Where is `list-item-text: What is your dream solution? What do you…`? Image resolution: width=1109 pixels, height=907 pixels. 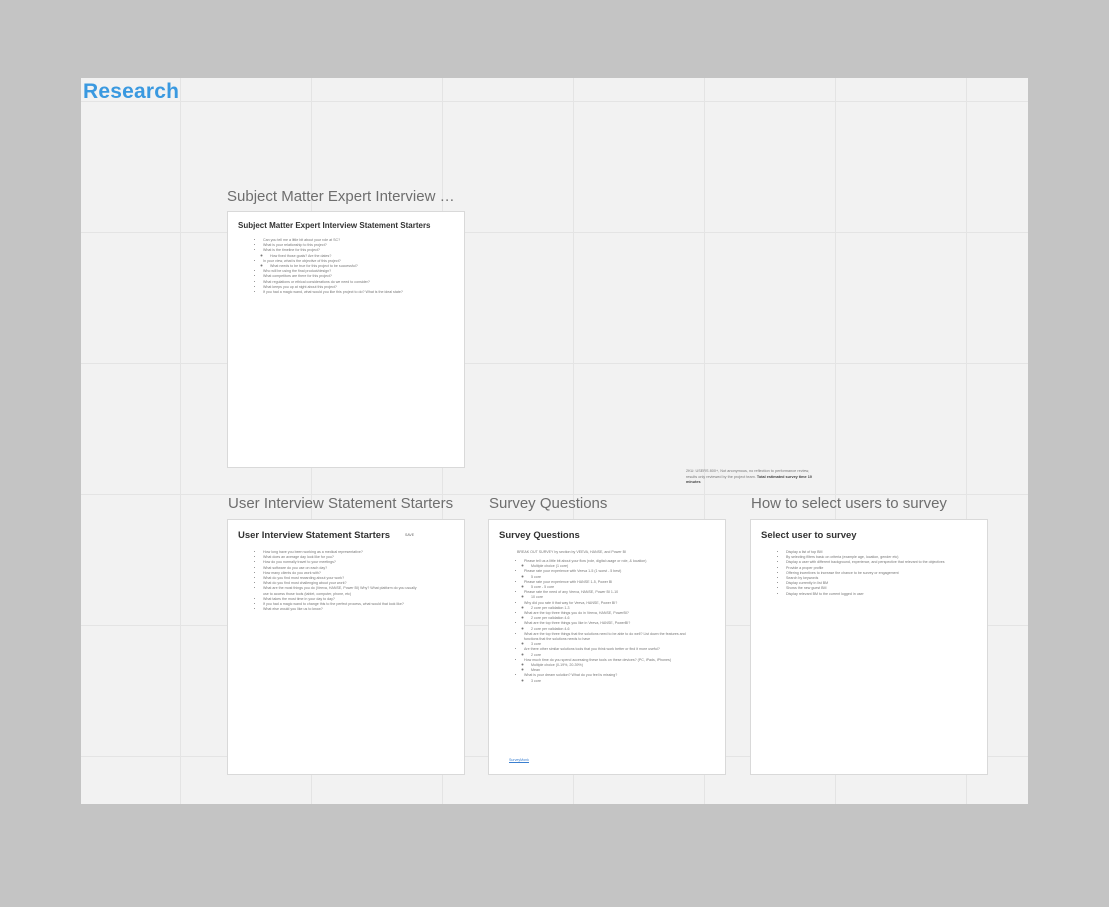 list-item-text: What is your dream solution? What do you… is located at coordinates (571, 675).